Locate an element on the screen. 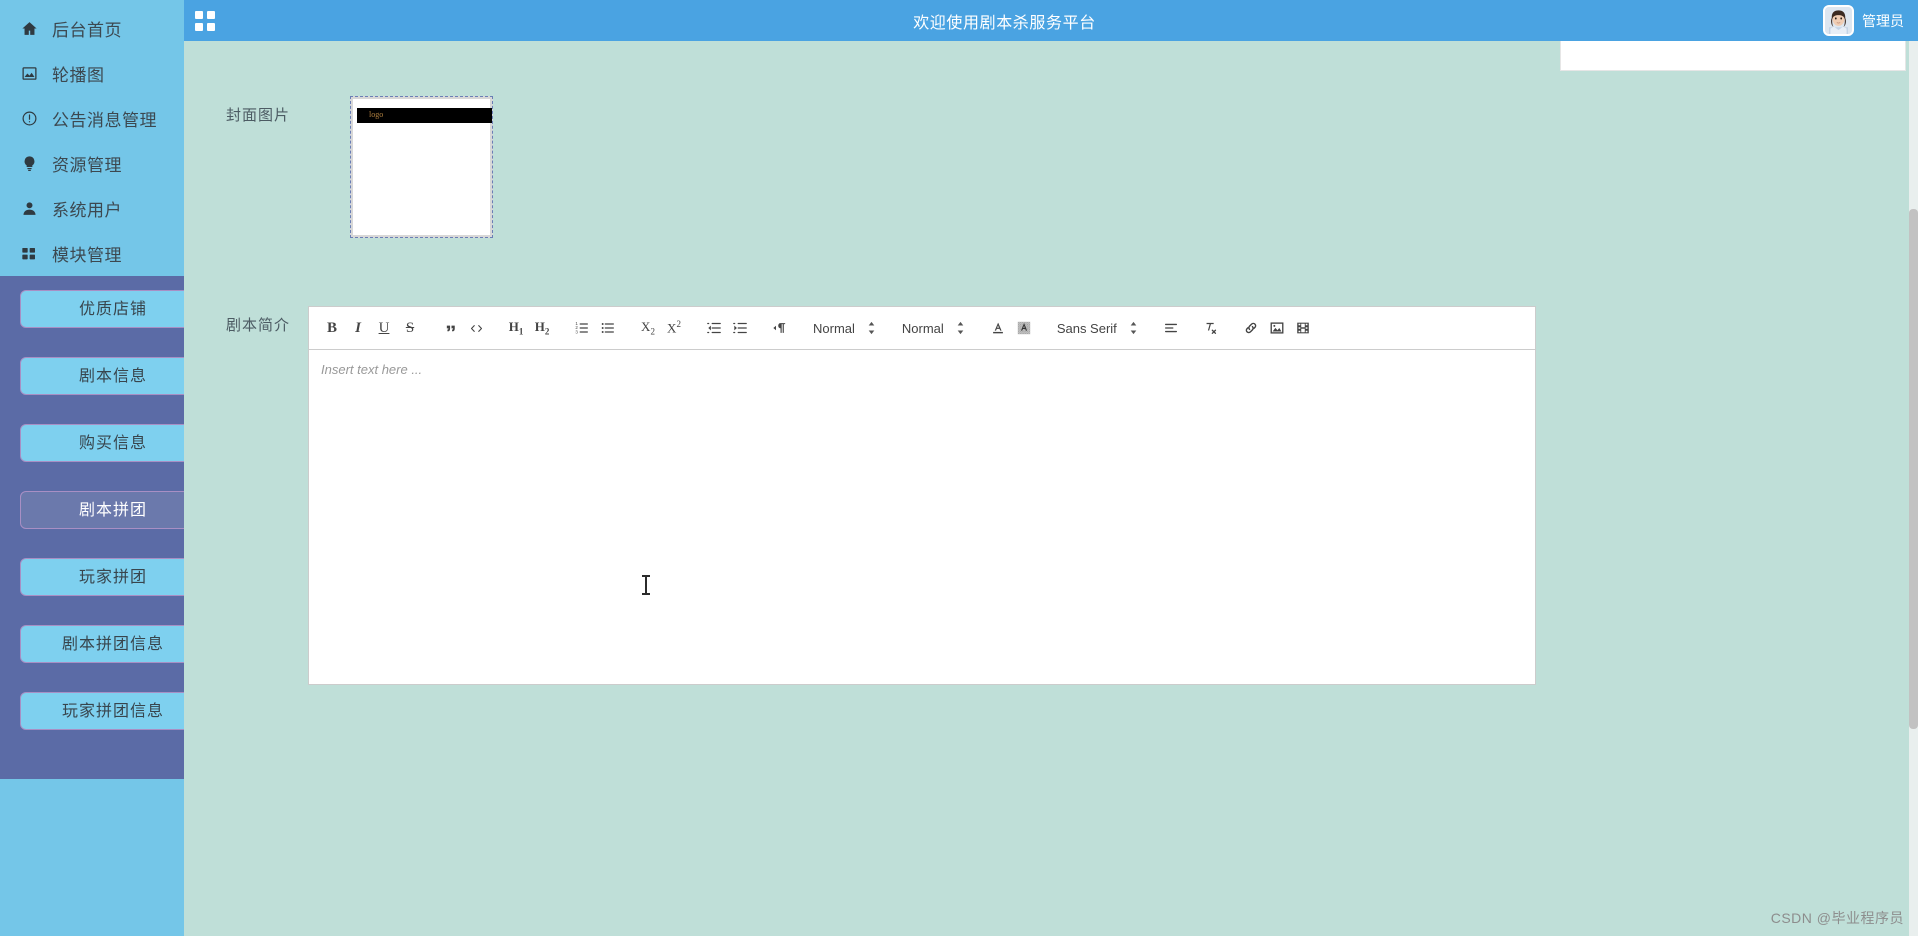 The width and height of the screenshot is (1918, 936). header-select: Normal is located at coordinates (933, 328).